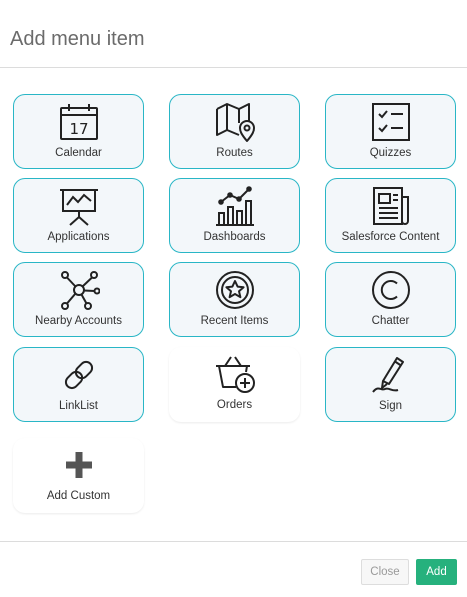 This screenshot has height=597, width=467. Describe the element at coordinates (390, 406) in the screenshot. I see `tile-label: Sign` at that location.